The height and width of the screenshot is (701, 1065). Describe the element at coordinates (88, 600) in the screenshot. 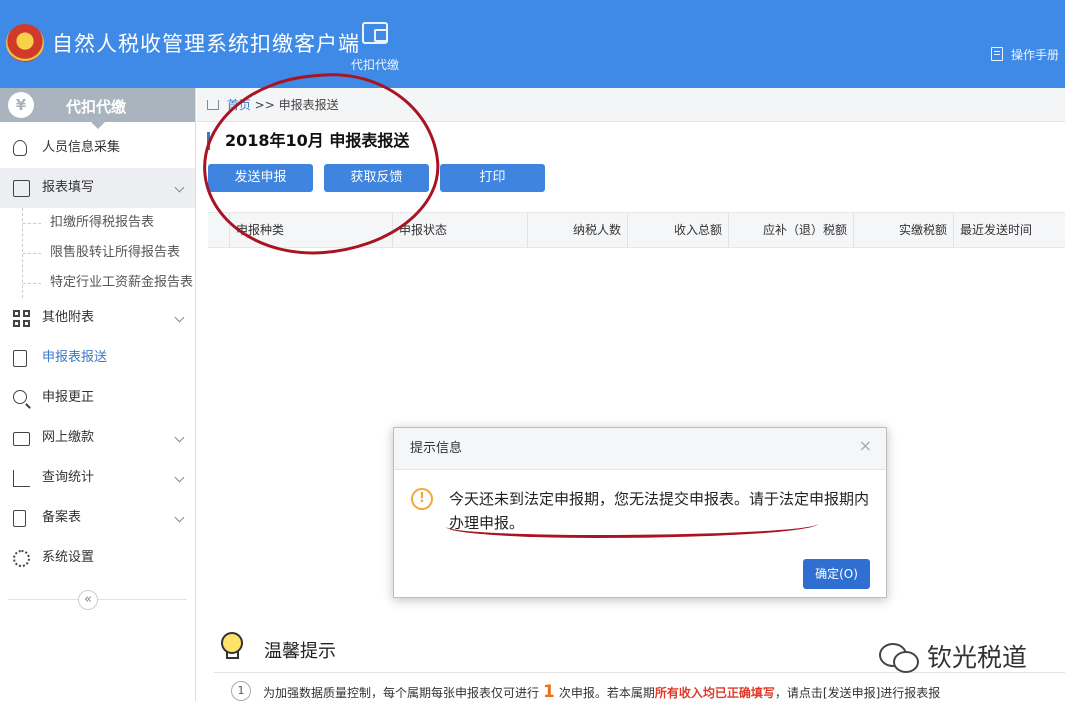

I see `collapse-sidebar-button: «` at that location.